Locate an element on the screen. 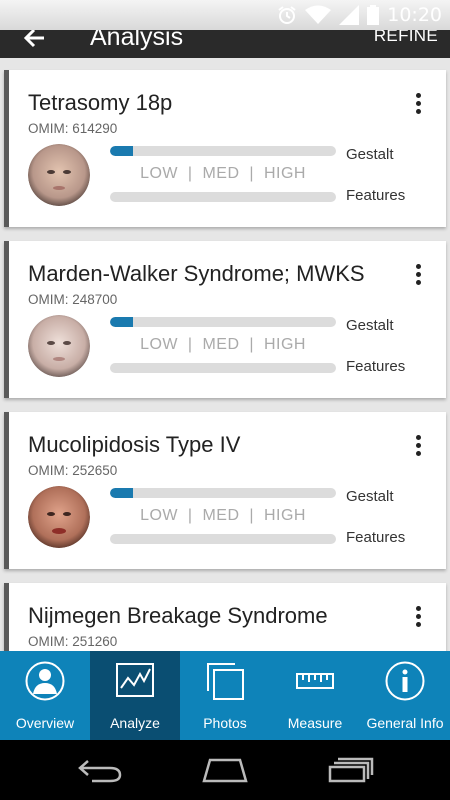 This screenshot has width=450, height=800. nav-label: Photos is located at coordinates (225, 723).